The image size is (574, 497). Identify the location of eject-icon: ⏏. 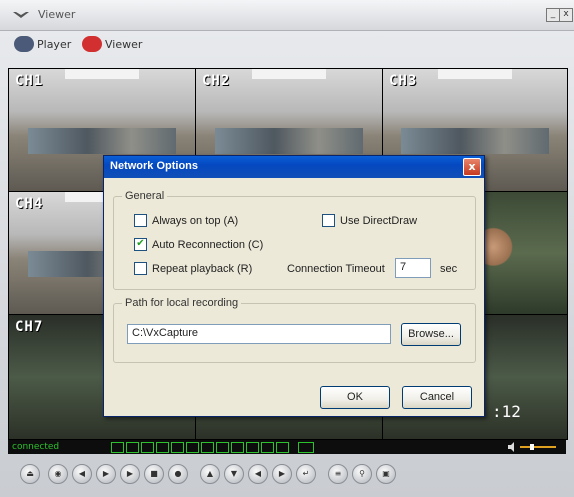
(30, 474).